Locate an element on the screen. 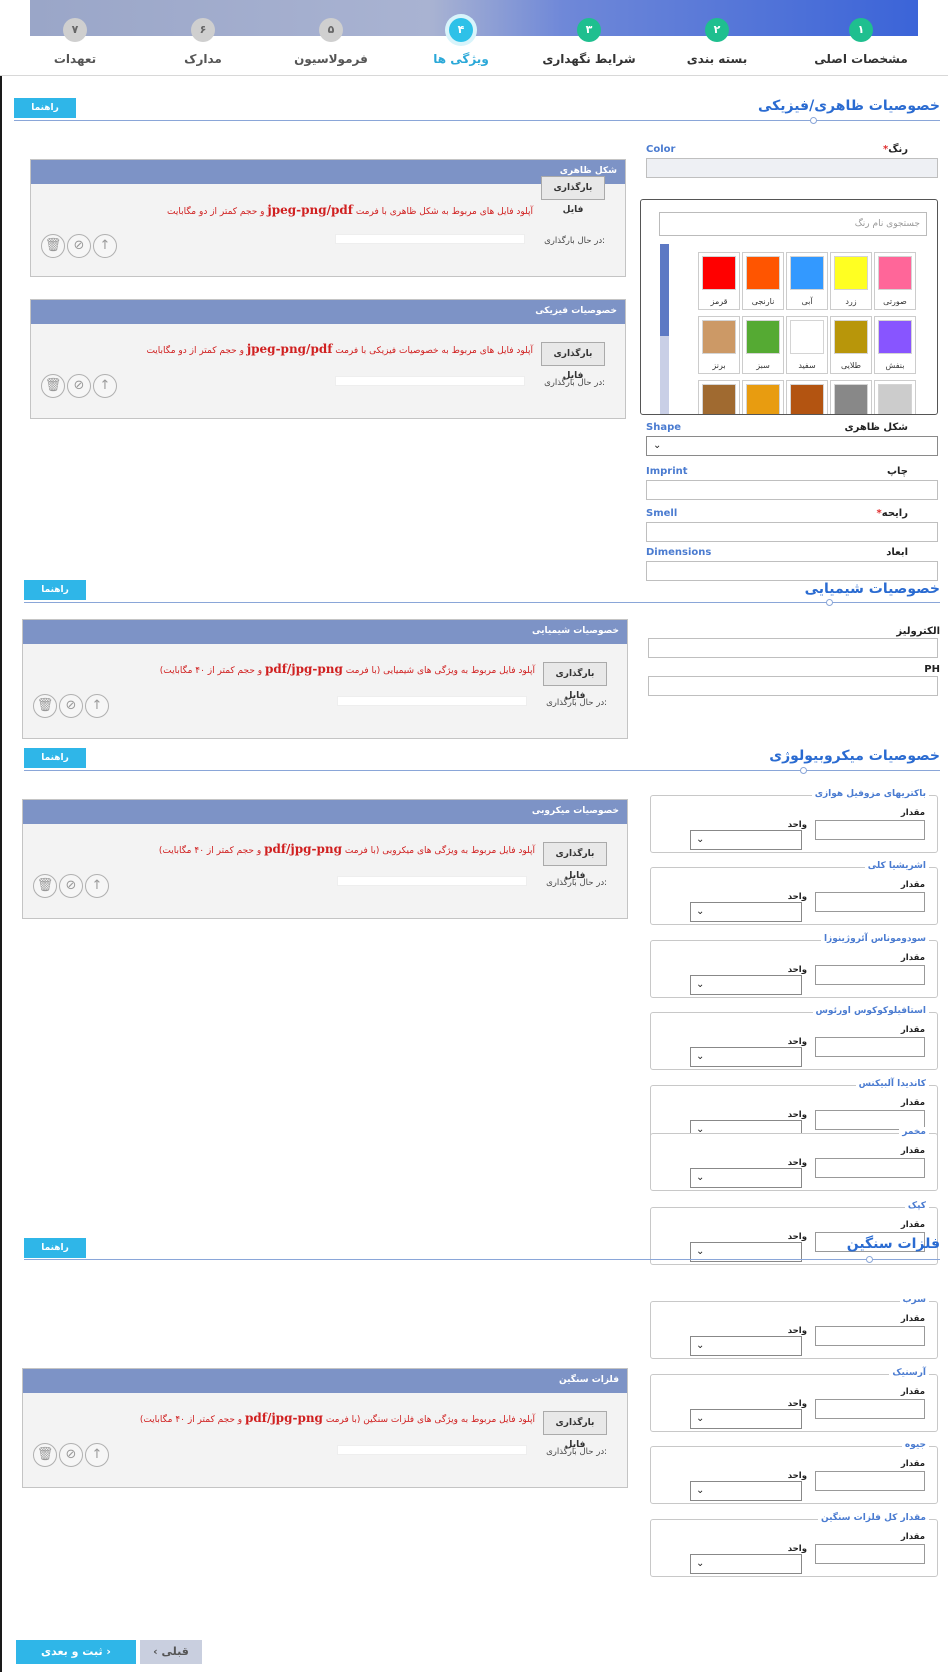 Image resolution: width=948 pixels, height=1672 pixels. color-swatch: نارنجی is located at coordinates (763, 281).